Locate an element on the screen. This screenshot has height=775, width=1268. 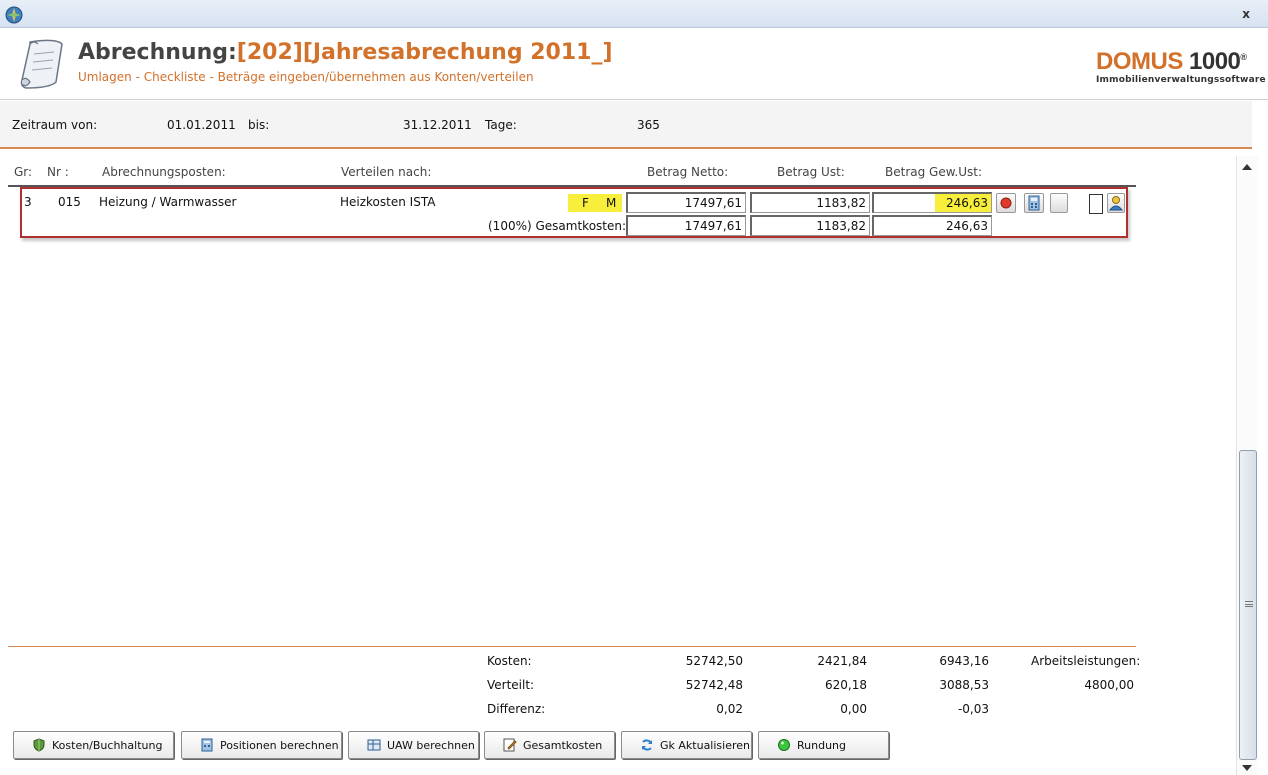
period-to-label: bis: is located at coordinates (259, 125).